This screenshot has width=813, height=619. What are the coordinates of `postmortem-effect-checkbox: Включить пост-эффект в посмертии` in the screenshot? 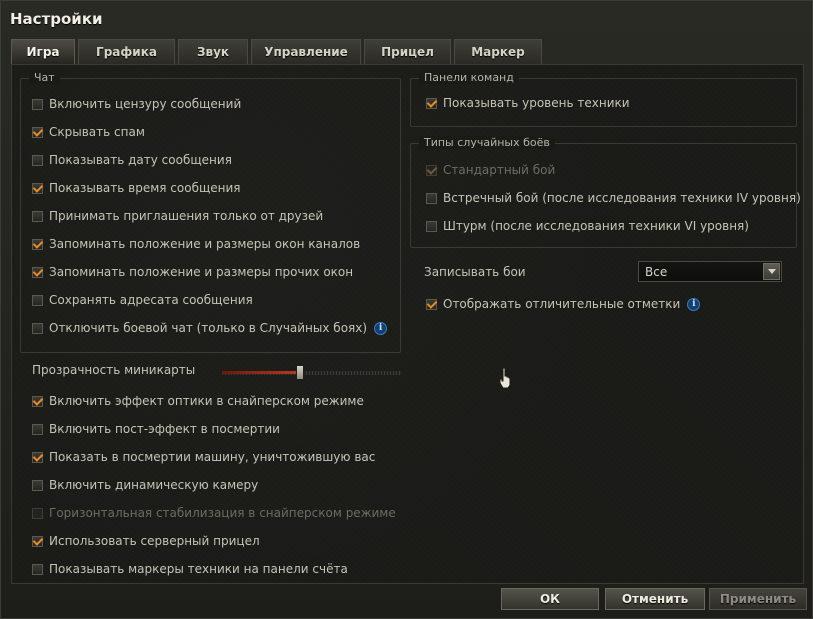 It's located at (156, 429).